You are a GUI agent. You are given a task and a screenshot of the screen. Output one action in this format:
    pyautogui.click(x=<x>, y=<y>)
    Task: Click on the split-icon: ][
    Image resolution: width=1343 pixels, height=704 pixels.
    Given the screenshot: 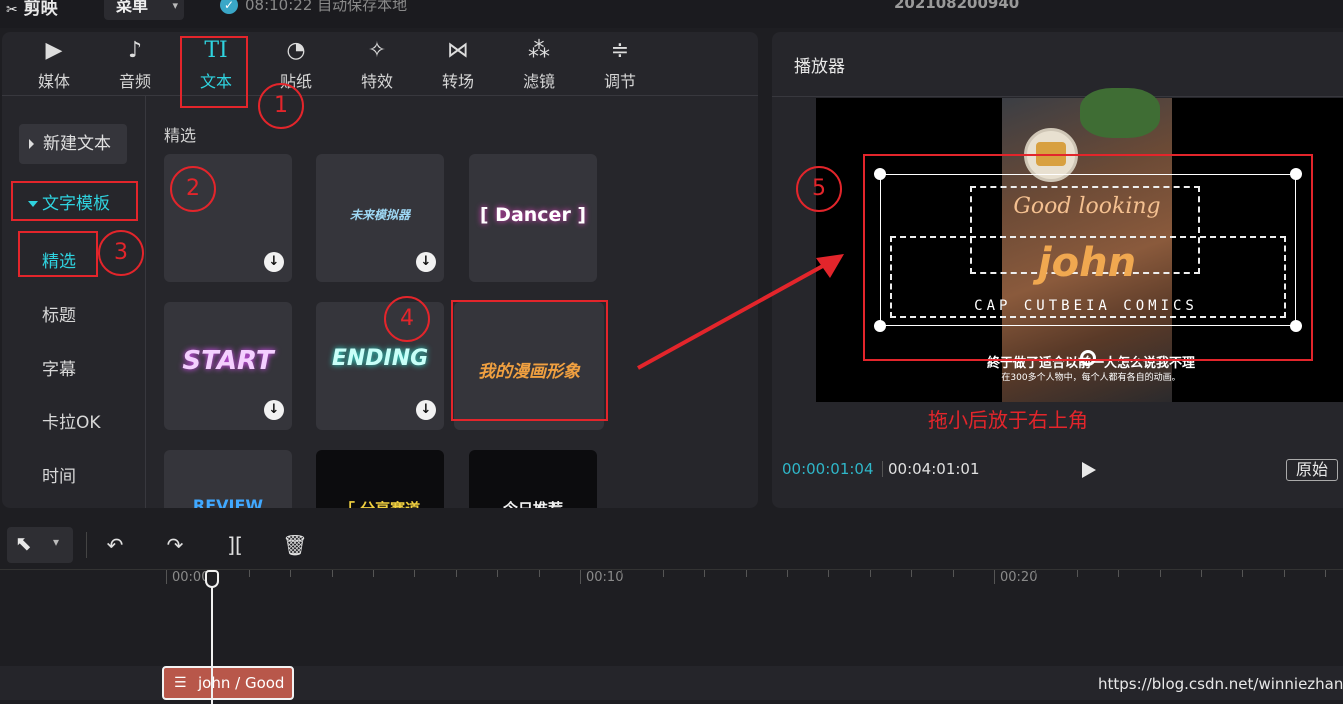 What is the action you would take?
    pyautogui.click(x=235, y=545)
    